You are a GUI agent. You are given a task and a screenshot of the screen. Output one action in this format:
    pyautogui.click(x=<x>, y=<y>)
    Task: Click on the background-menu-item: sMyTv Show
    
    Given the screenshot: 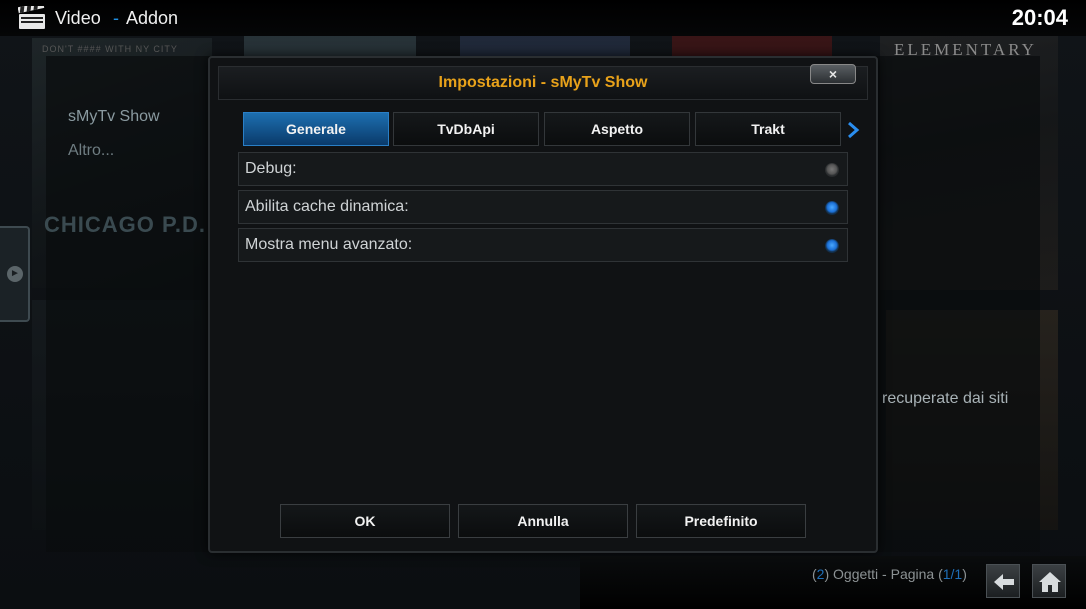 What is the action you would take?
    pyautogui.click(x=114, y=117)
    